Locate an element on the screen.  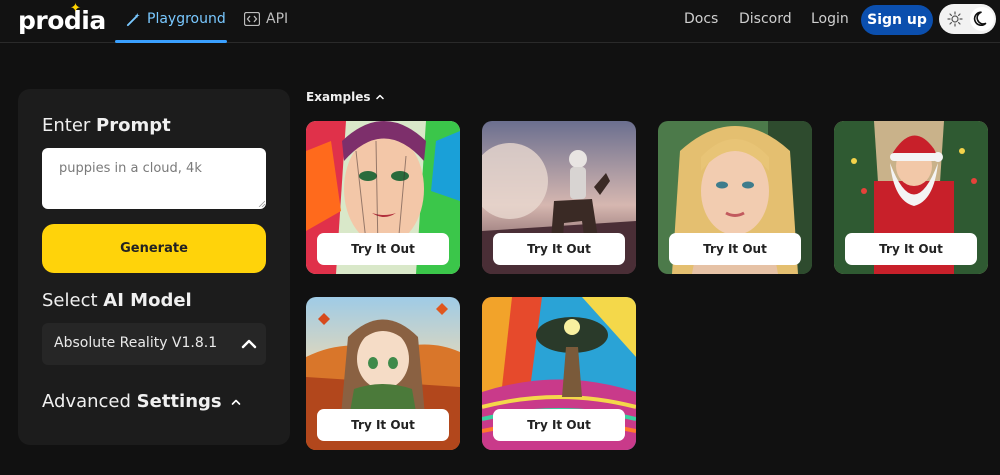
prompt-heading: Enter Prompt is located at coordinates (106, 125).